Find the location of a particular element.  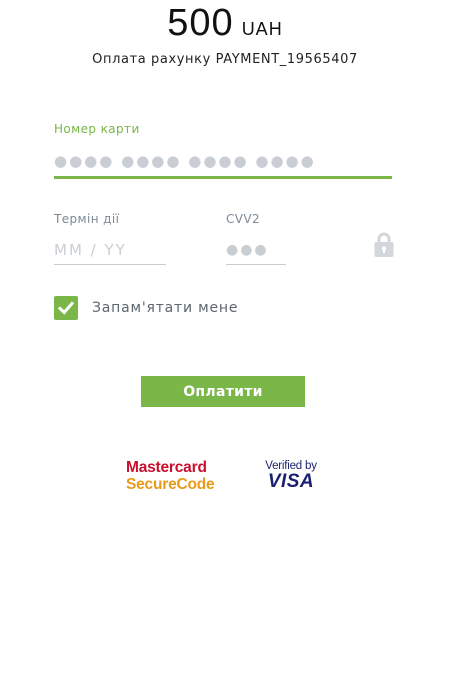

pay-button: Оплатити is located at coordinates (223, 391).